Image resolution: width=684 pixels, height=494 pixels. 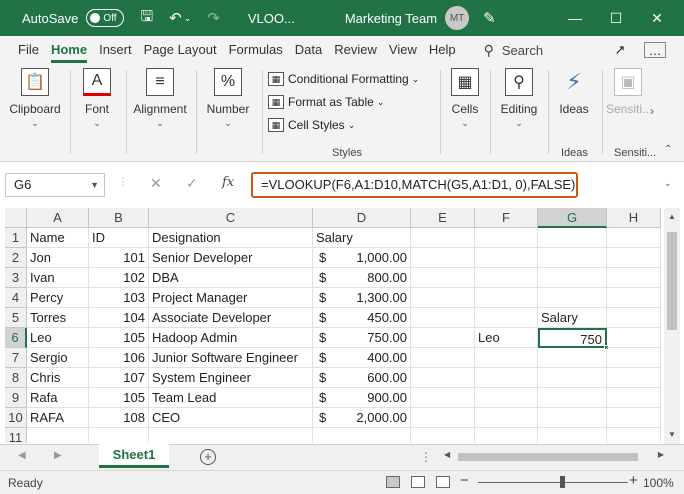 What do you see at coordinates (620, 50) in the screenshot?
I see `share-icon: ↗` at bounding box center [620, 50].